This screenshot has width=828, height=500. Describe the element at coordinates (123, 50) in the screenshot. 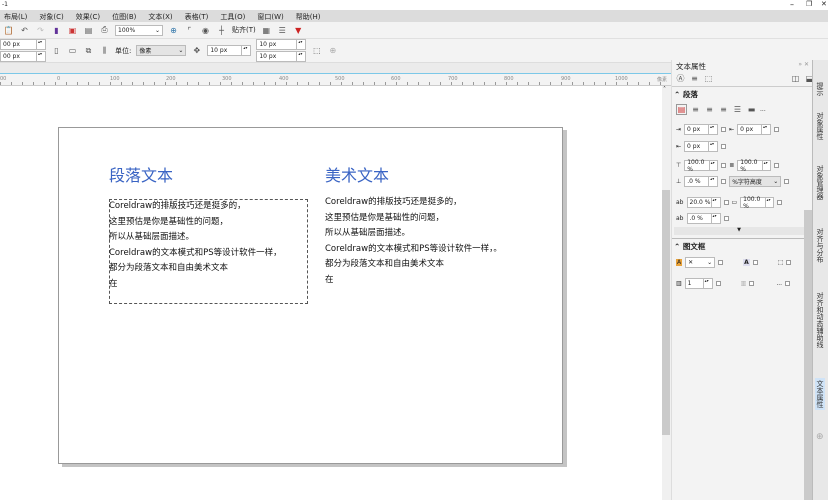

I see `unit-label: 单位:` at that location.